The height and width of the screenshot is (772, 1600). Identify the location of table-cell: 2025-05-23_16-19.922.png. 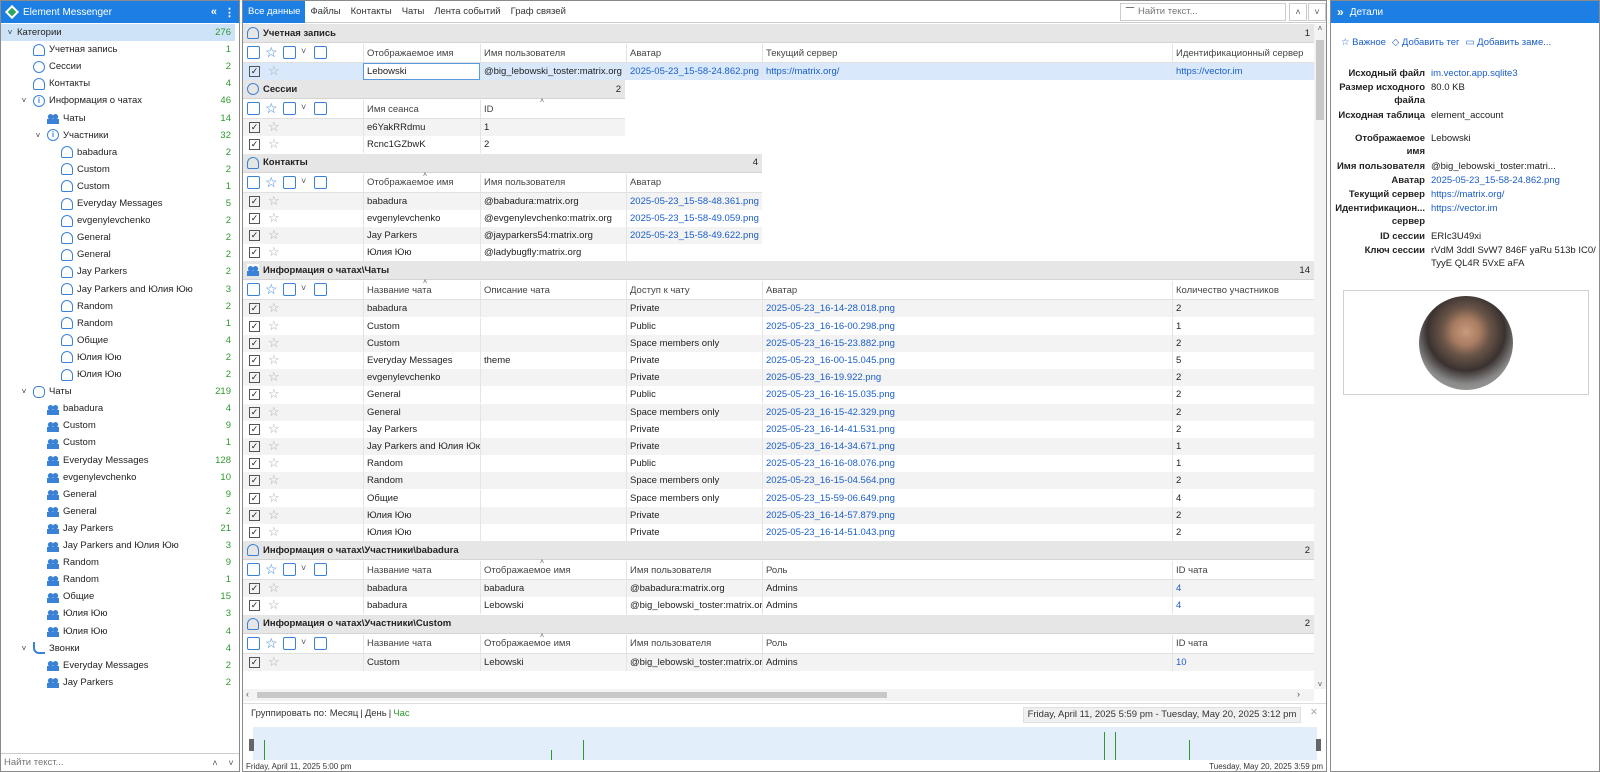
(967, 378).